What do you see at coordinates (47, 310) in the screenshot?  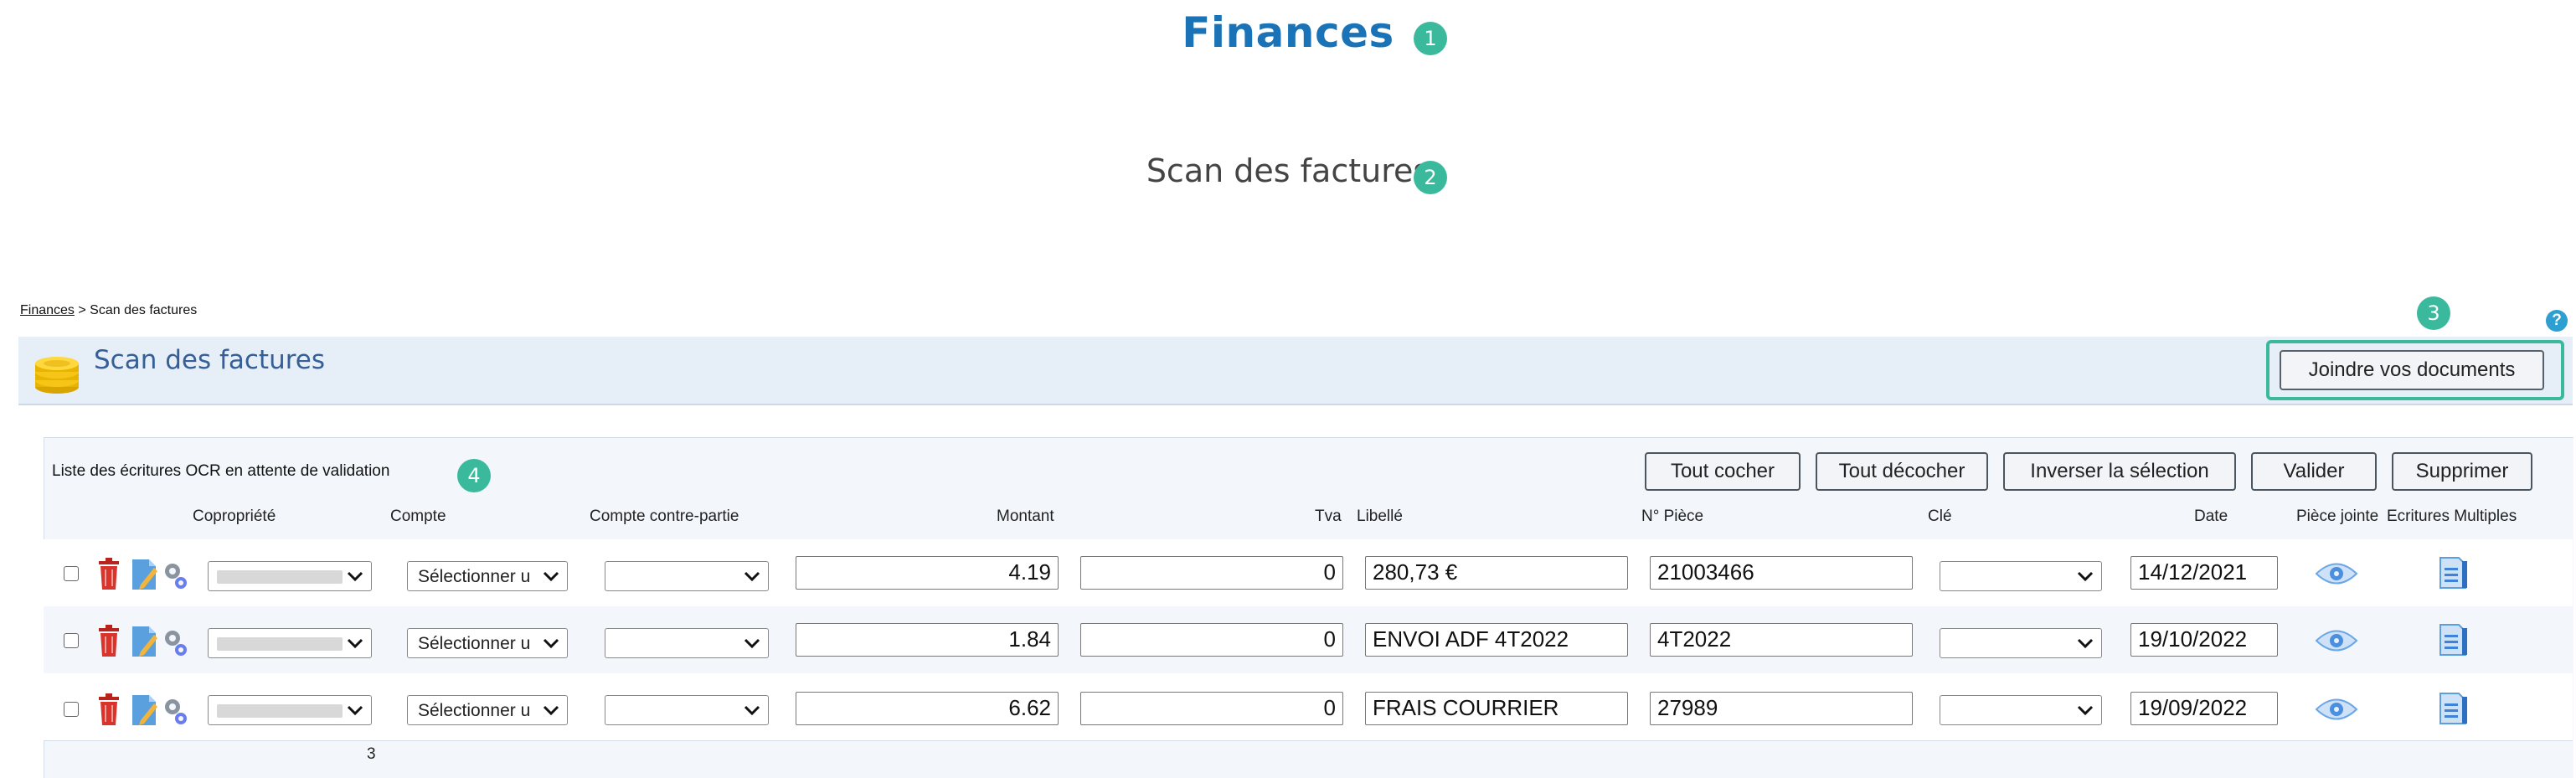 I see `breadcrumb-link-finances: Finances` at bounding box center [47, 310].